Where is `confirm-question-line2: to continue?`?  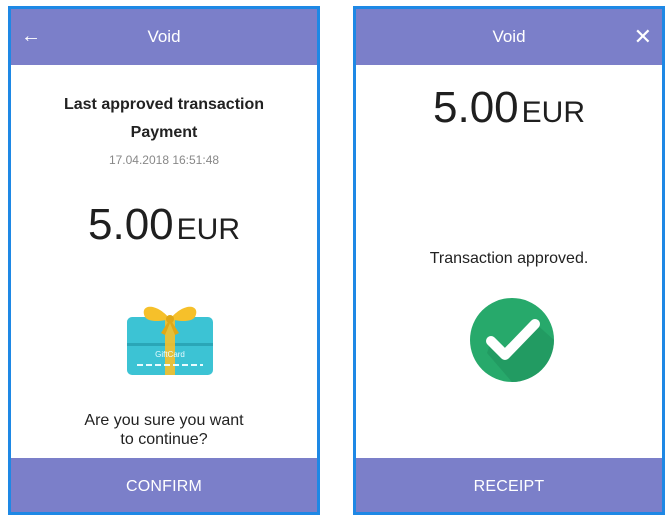 confirm-question-line2: to continue? is located at coordinates (164, 439).